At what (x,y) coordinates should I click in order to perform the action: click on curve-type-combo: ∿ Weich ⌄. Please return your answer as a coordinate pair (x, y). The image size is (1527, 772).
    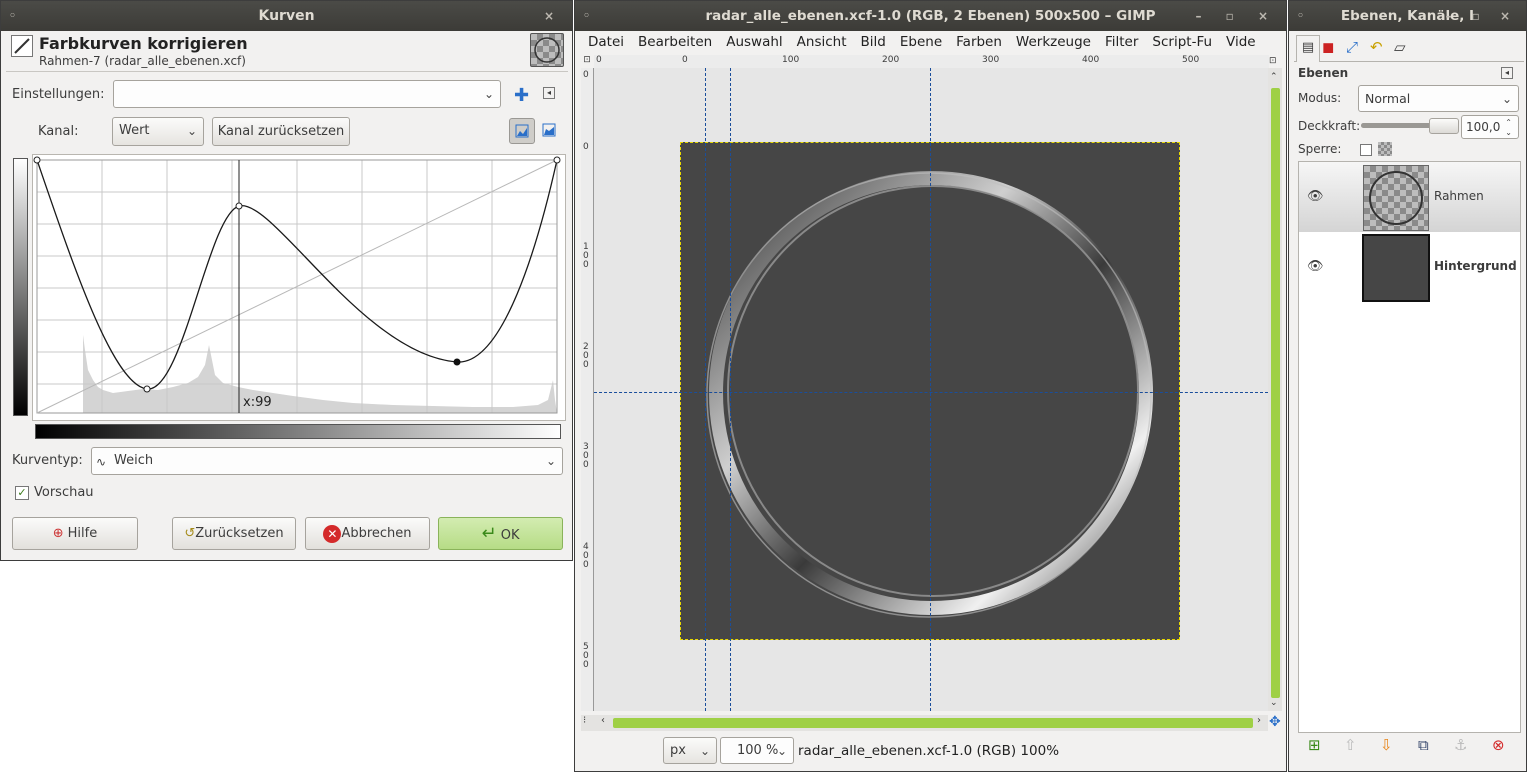
    Looking at the image, I should click on (327, 461).